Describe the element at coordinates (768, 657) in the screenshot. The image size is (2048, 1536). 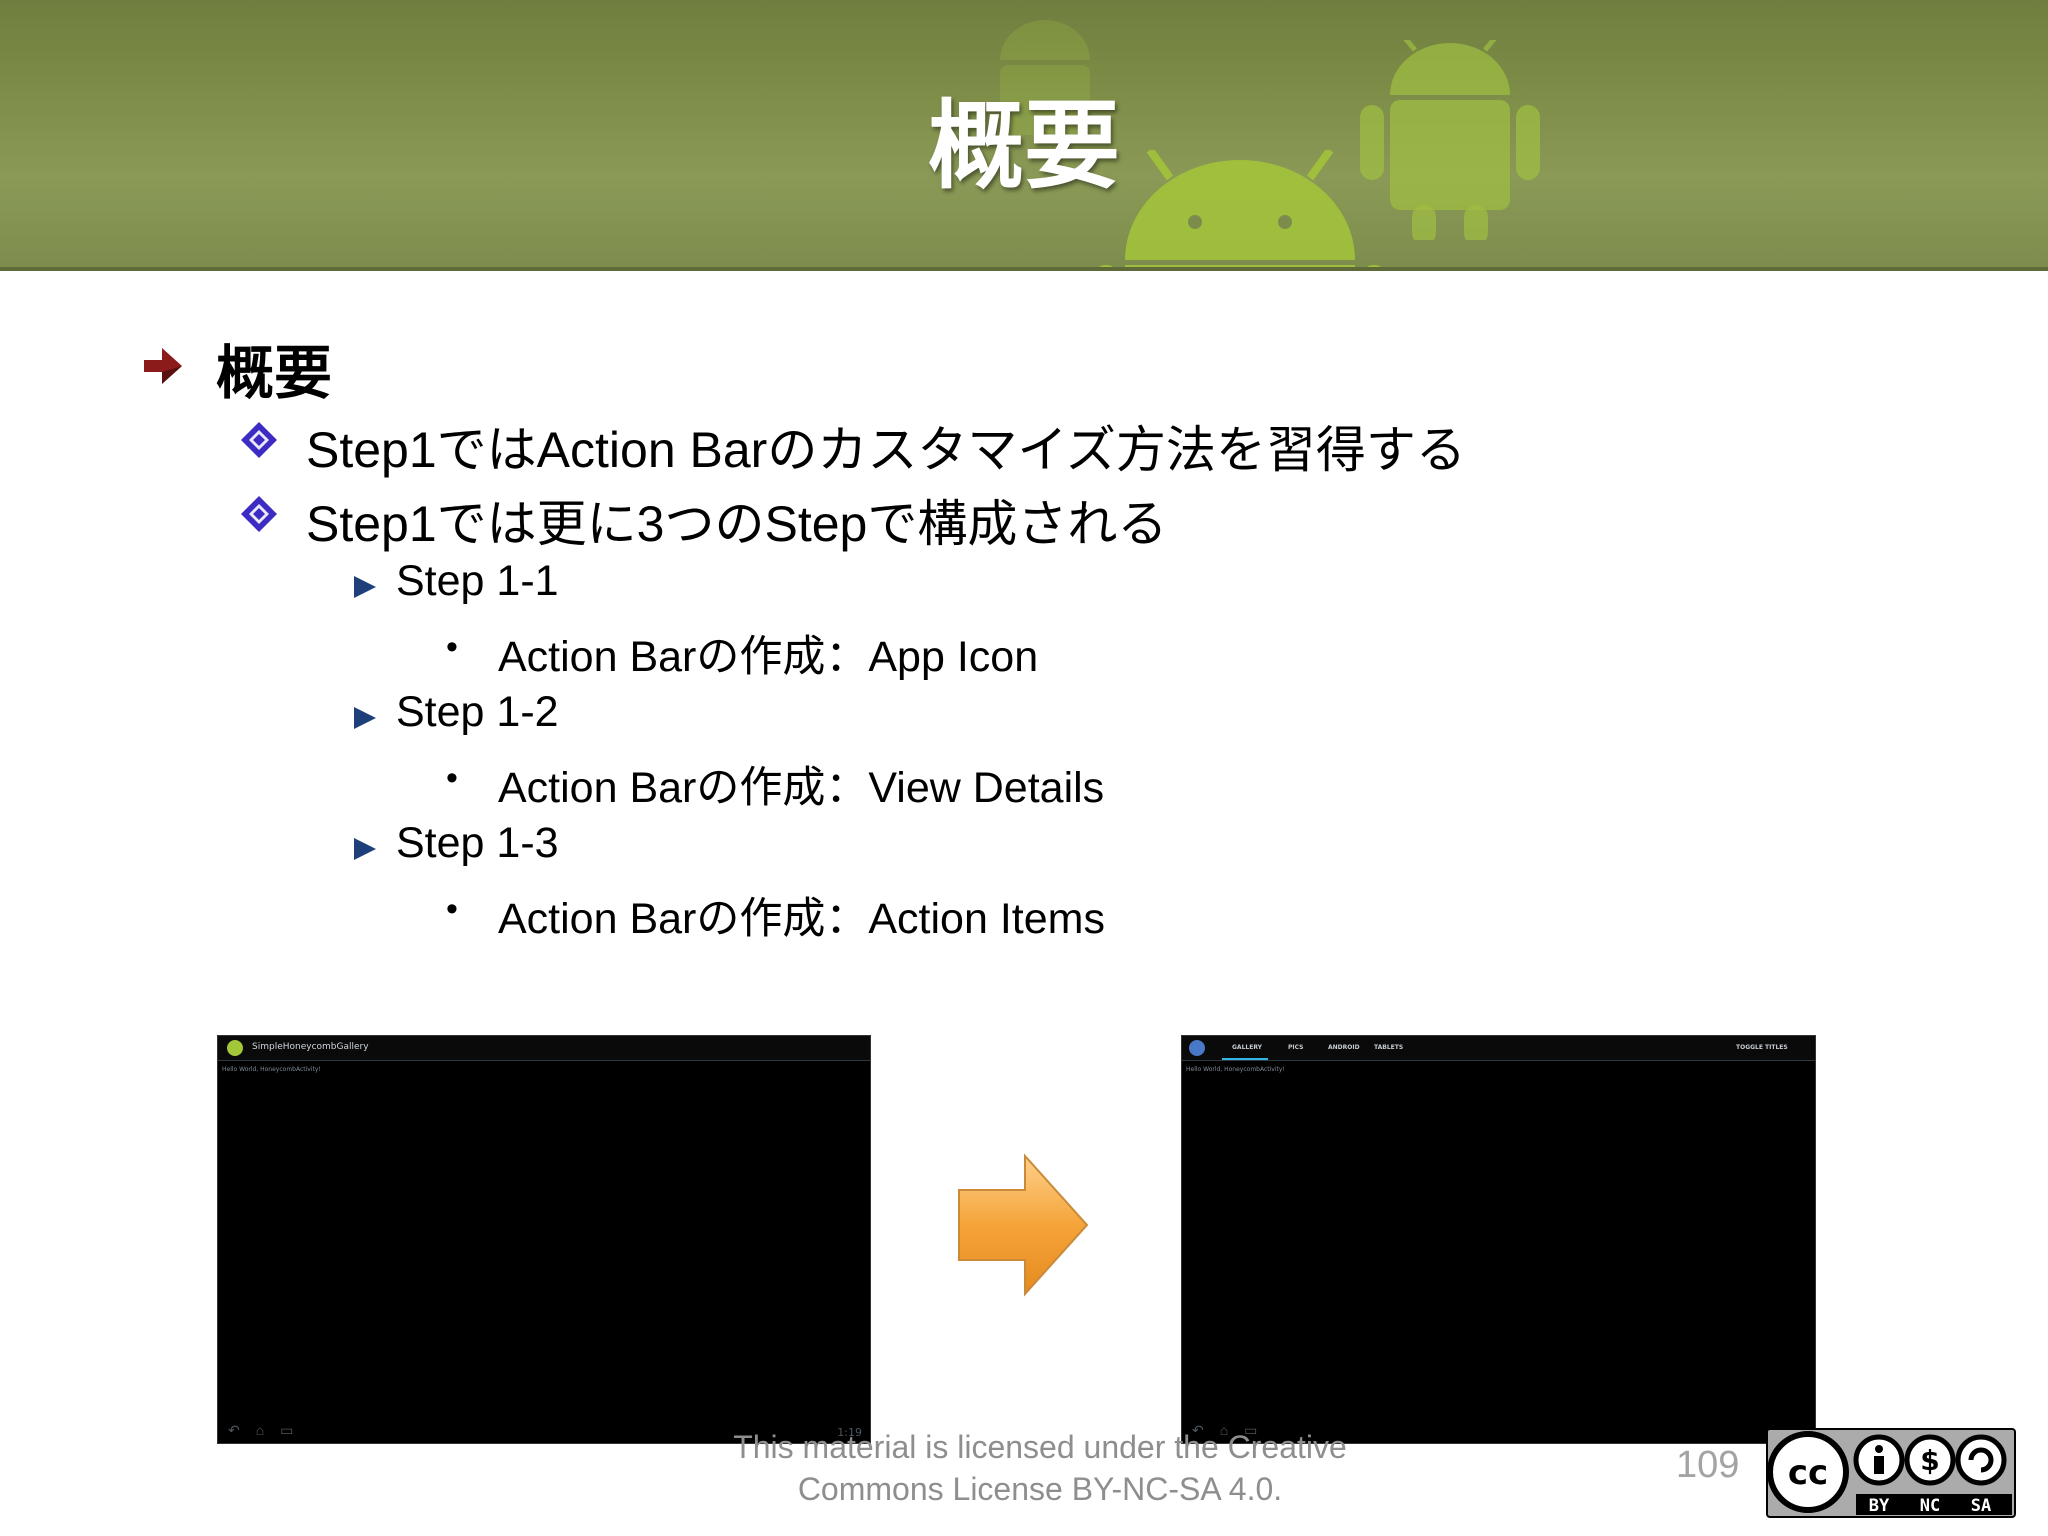
I see `step-detail: Action Barの作成：App Icon` at that location.